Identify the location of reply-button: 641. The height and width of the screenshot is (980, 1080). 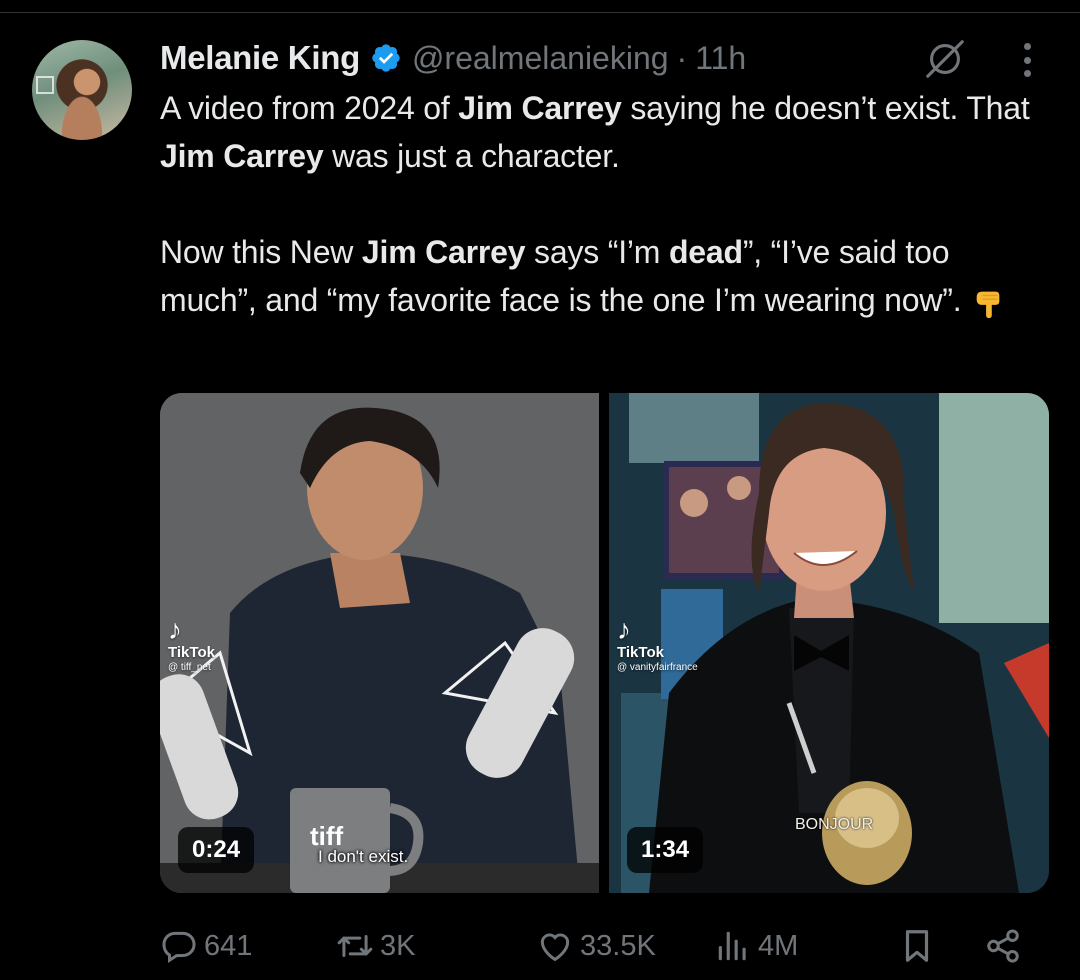
(206, 946).